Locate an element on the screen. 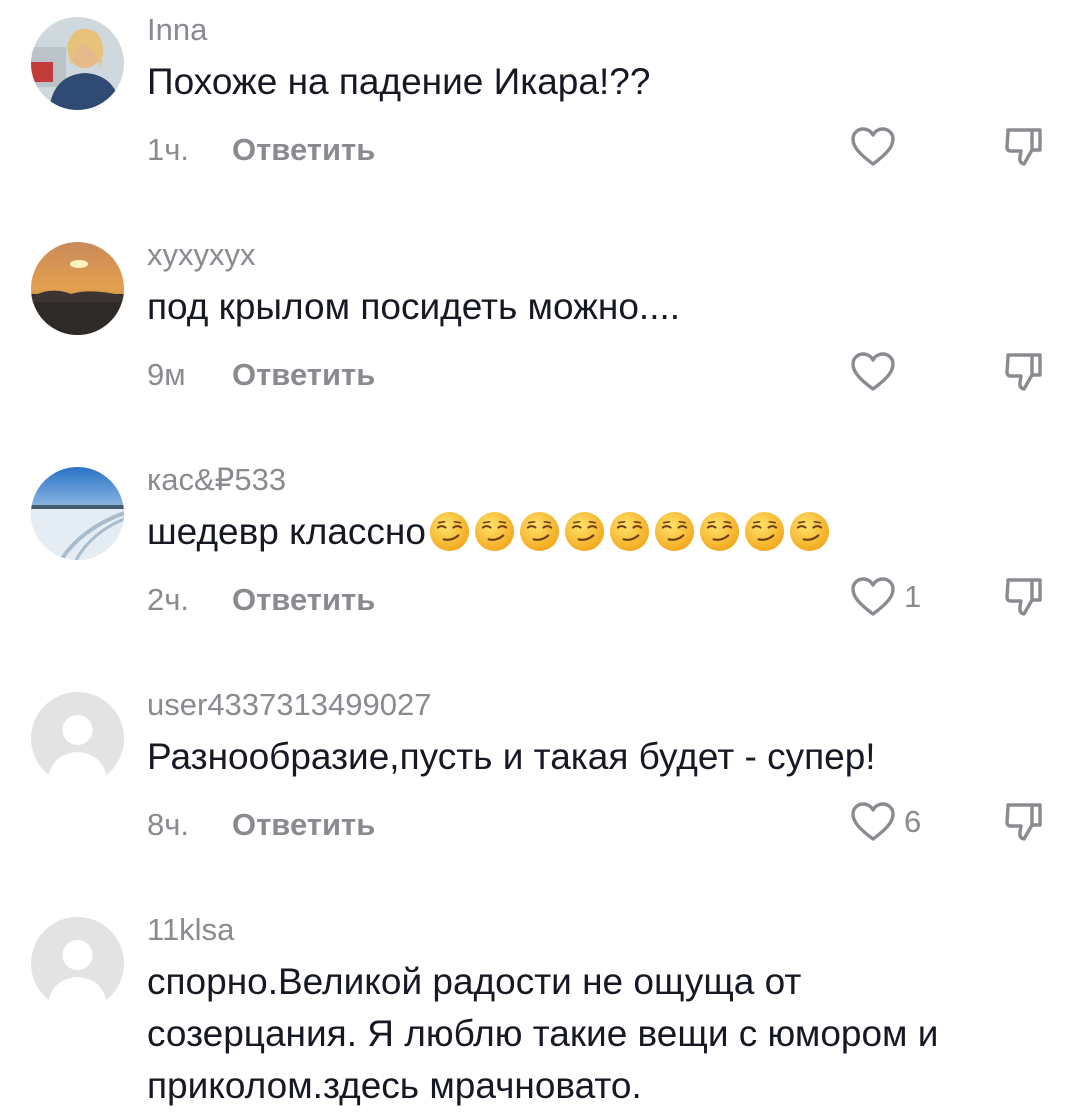 This screenshot has height=1112, width=1080. comment-username: хухухух is located at coordinates (201, 255).